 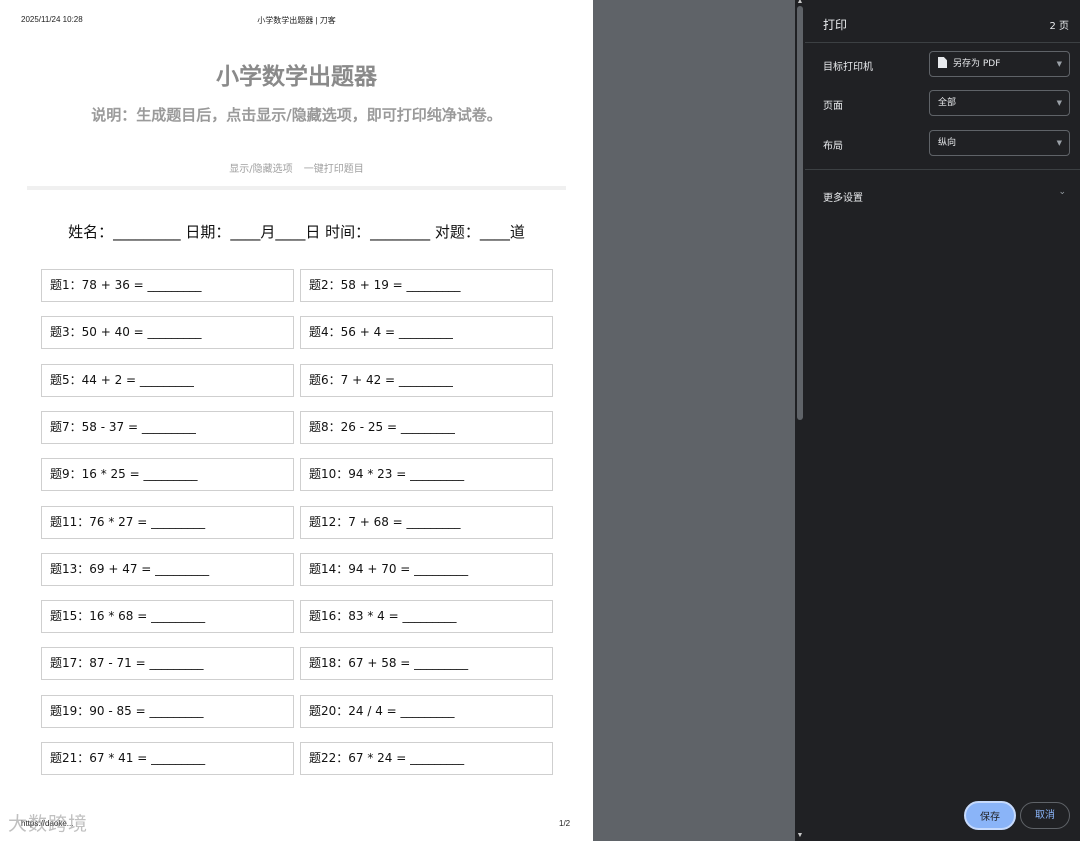 What do you see at coordinates (843, 196) in the screenshot?
I see `more-settings-toggle: 更多设置` at bounding box center [843, 196].